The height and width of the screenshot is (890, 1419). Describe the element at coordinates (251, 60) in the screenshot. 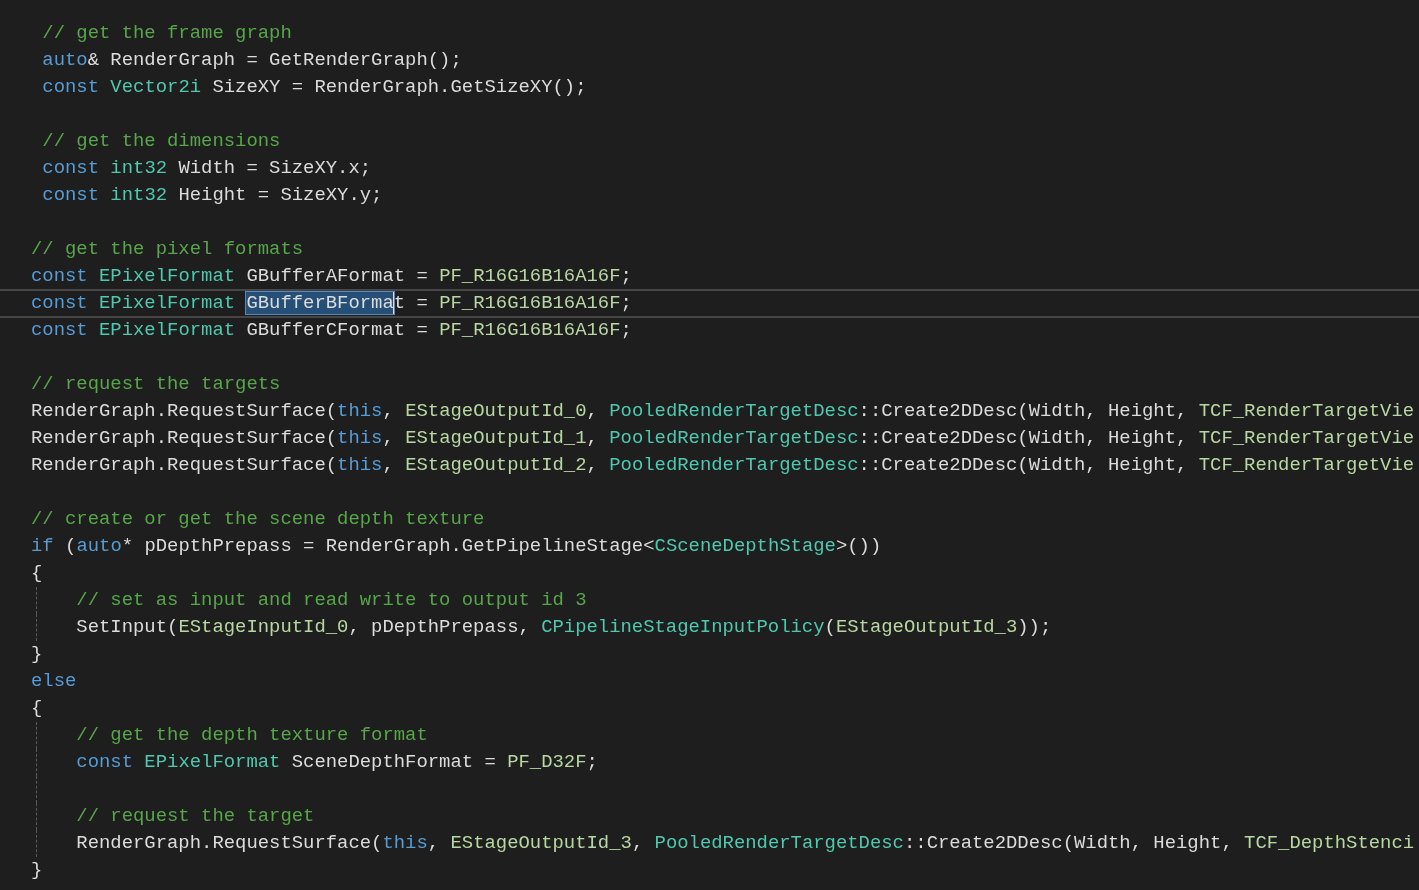

I see `code-line: auto& RenderGraph = GetRenderGraph();` at that location.